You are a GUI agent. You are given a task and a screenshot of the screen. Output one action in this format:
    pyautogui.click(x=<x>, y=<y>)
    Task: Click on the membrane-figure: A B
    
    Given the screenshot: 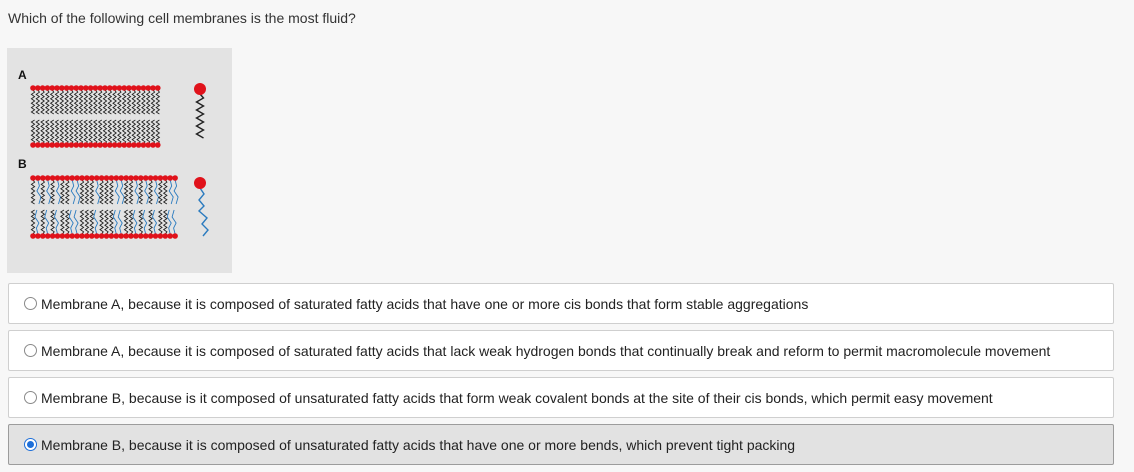 What is the action you would take?
    pyautogui.click(x=119, y=160)
    